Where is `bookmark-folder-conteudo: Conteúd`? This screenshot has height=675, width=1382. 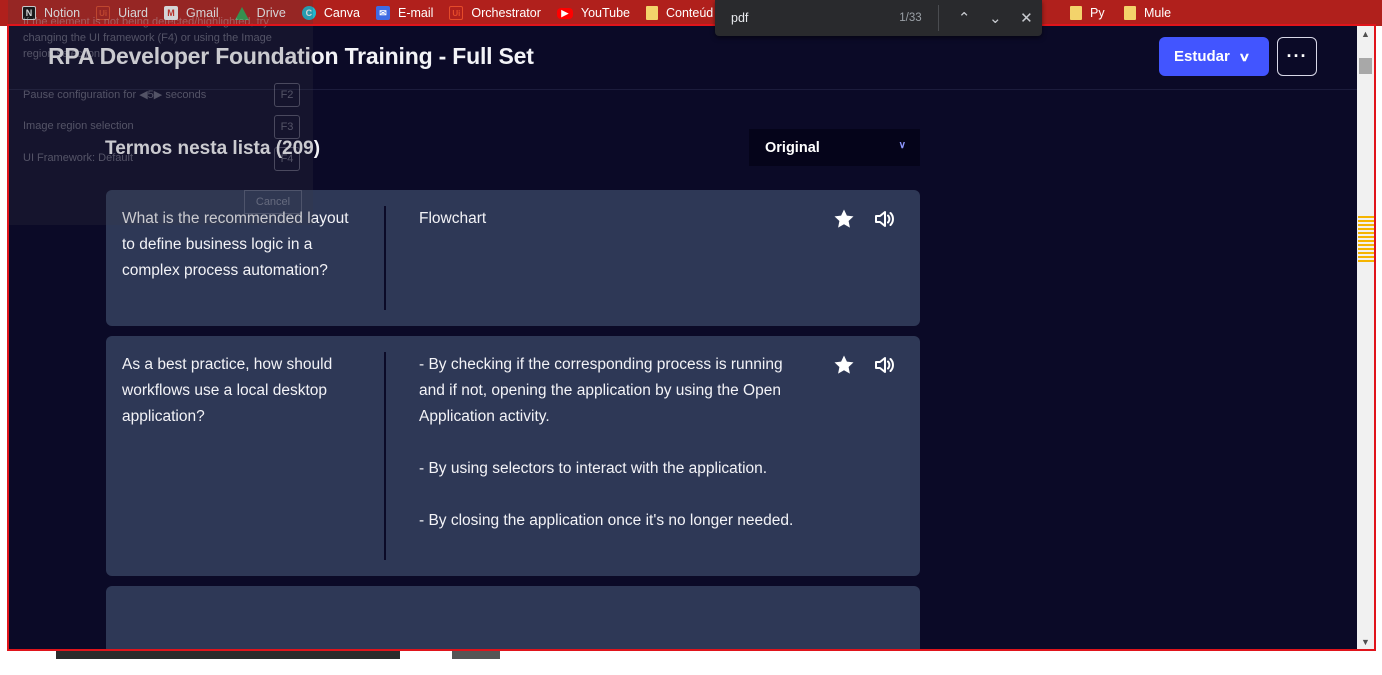
bookmark-folder-conteudo: Conteúd is located at coordinates (679, 13).